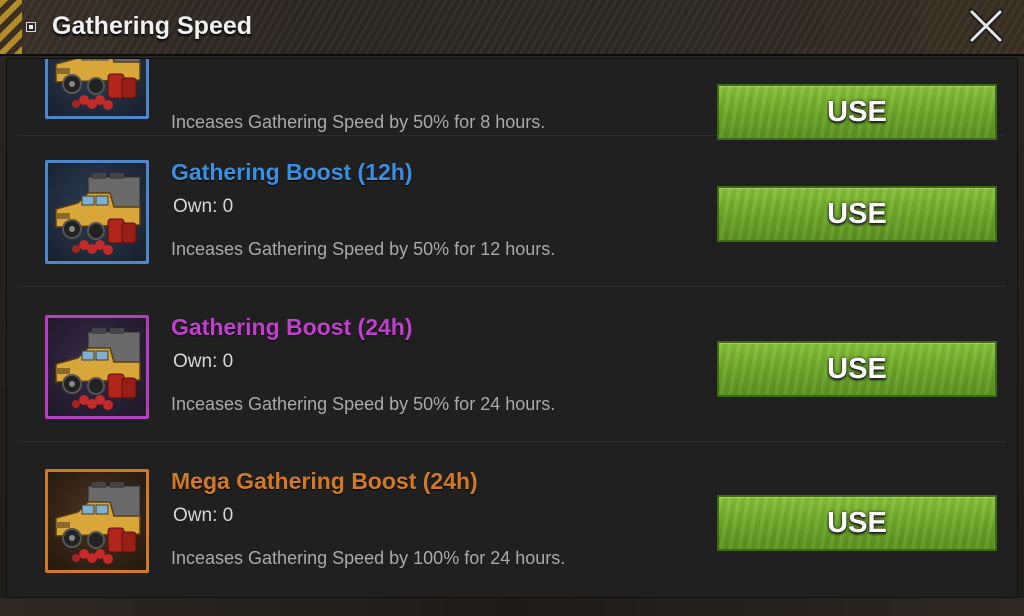 This screenshot has width=1024, height=616. Describe the element at coordinates (512, 28) in the screenshot. I see `title-bar: Gathering Speed` at that location.